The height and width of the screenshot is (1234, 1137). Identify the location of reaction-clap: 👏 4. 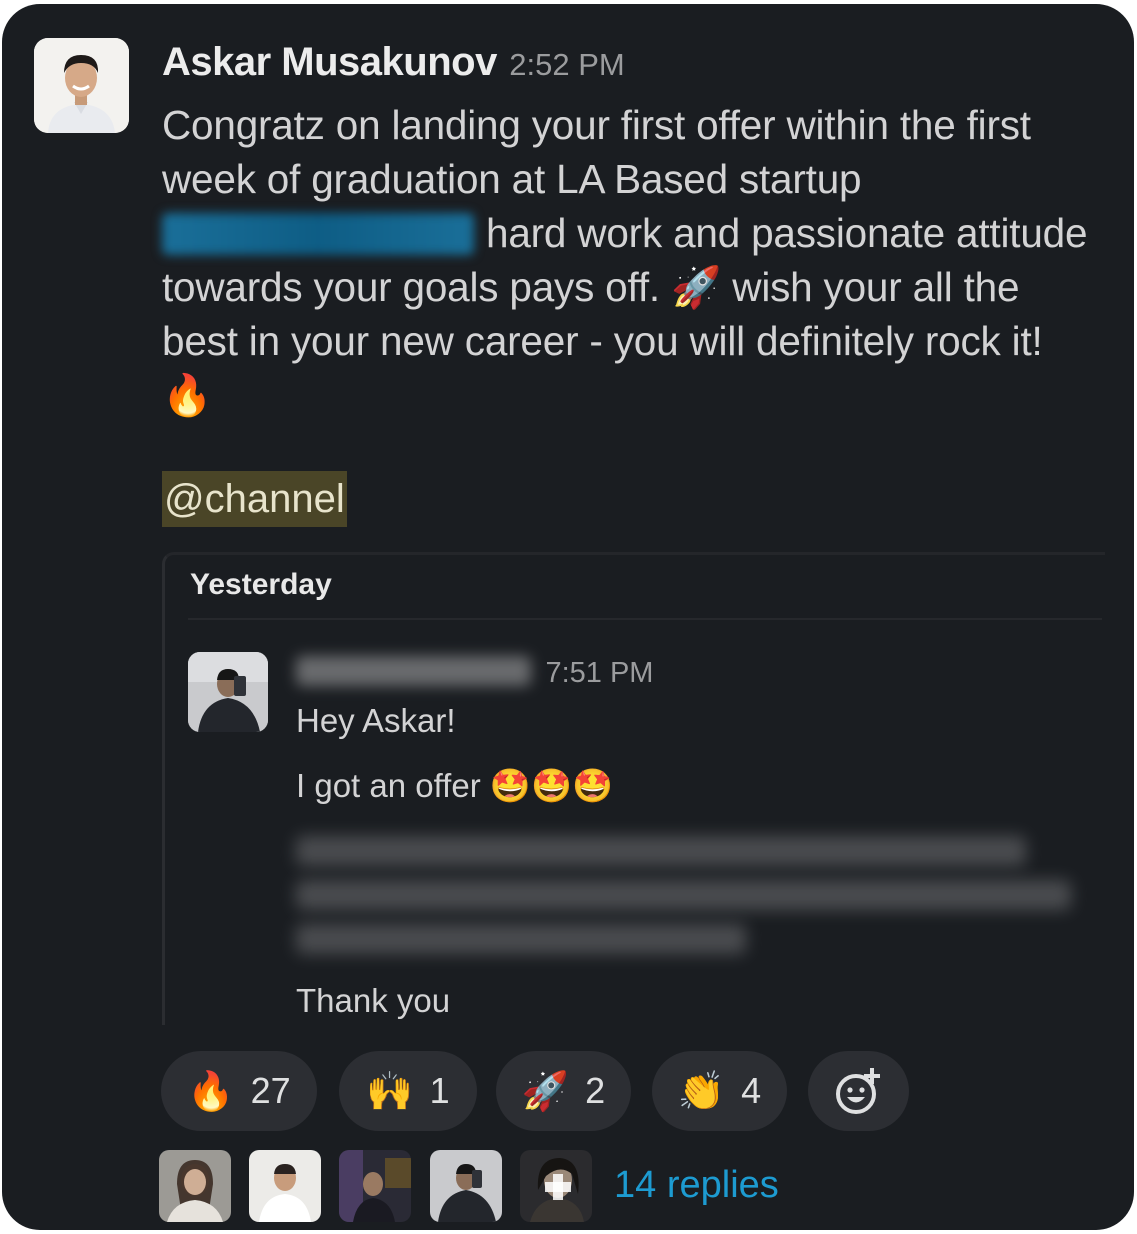
(719, 1091).